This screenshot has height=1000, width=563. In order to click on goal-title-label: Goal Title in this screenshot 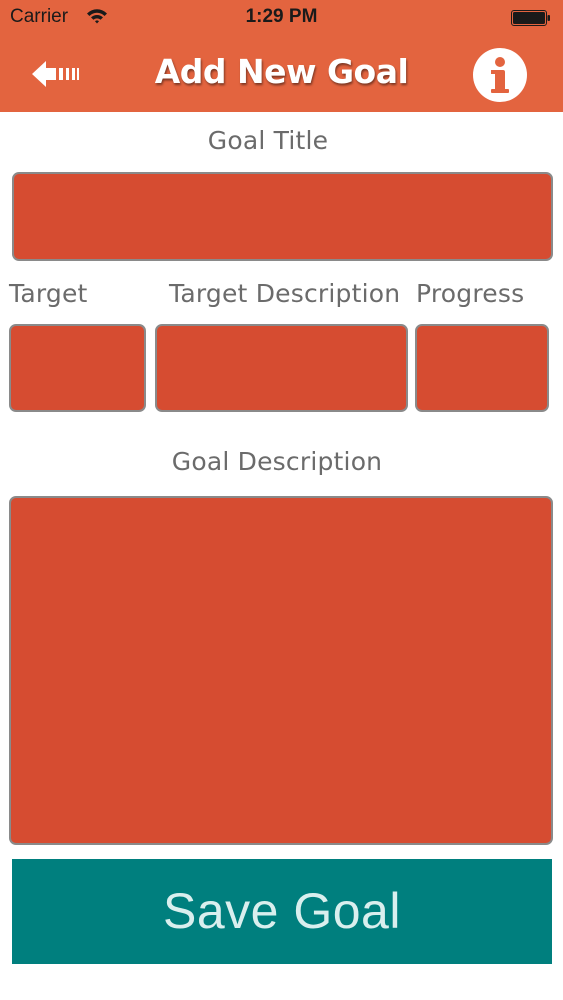, I will do `click(268, 140)`.